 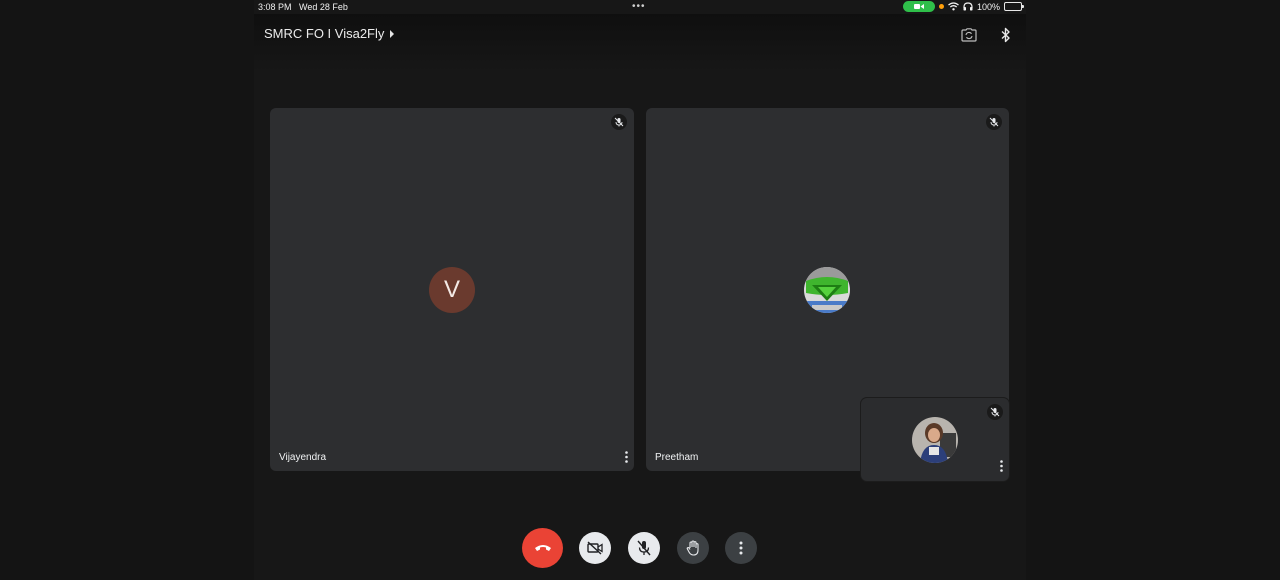 I want to click on headphones-icon, so click(x=968, y=6).